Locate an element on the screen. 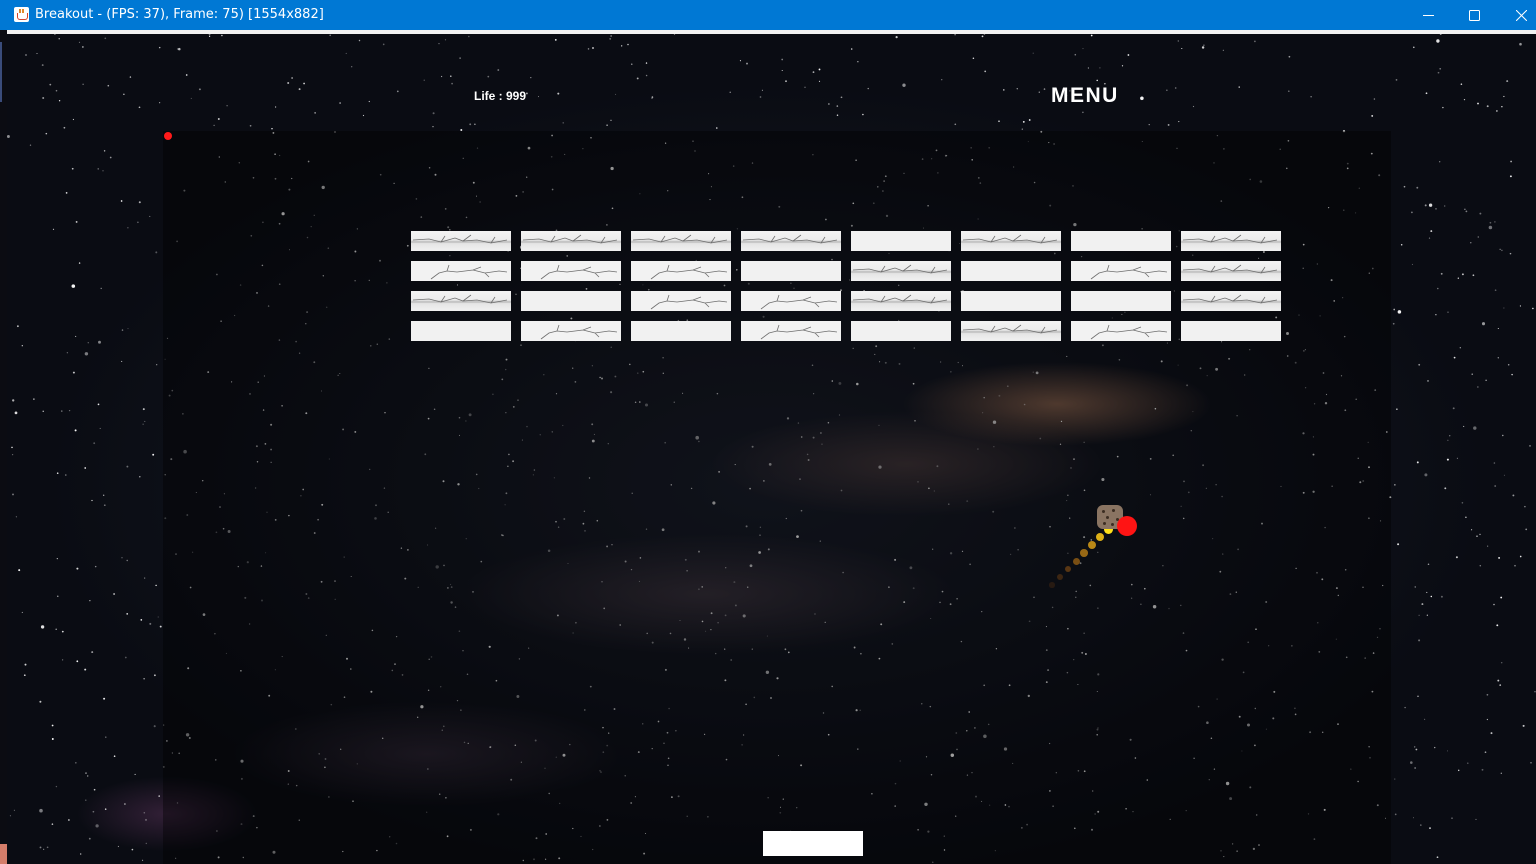  life-counter: Life : 999 is located at coordinates (500, 96).